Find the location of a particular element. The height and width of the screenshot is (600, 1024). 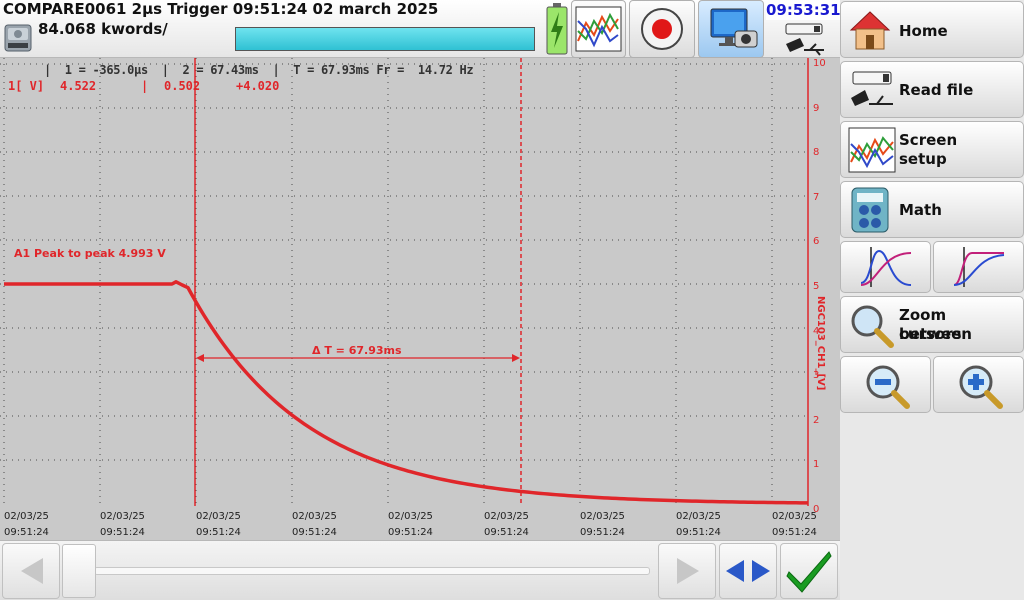

read-file-button: Read file is located at coordinates (932, 89).